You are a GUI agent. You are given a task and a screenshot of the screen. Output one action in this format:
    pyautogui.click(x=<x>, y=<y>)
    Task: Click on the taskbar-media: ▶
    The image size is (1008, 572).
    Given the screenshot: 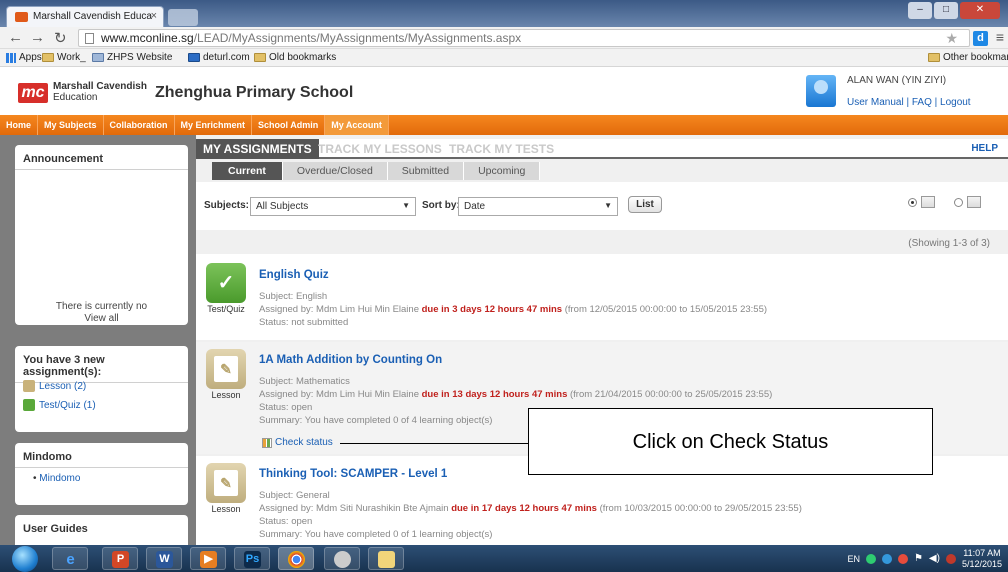 What is the action you would take?
    pyautogui.click(x=208, y=558)
    